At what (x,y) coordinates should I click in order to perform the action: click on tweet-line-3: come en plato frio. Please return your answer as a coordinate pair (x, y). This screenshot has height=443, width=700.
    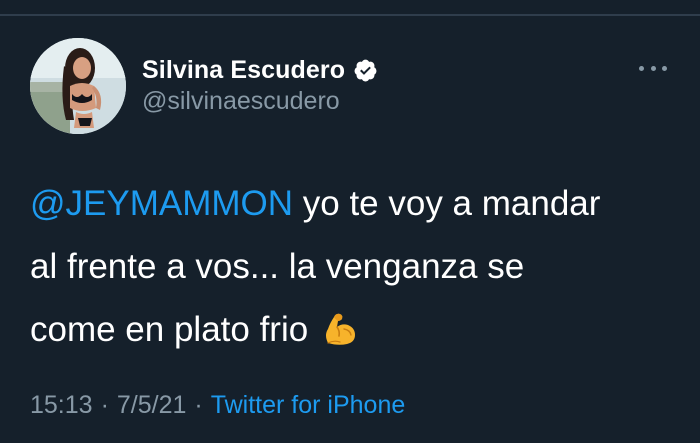
    Looking at the image, I should click on (355, 329).